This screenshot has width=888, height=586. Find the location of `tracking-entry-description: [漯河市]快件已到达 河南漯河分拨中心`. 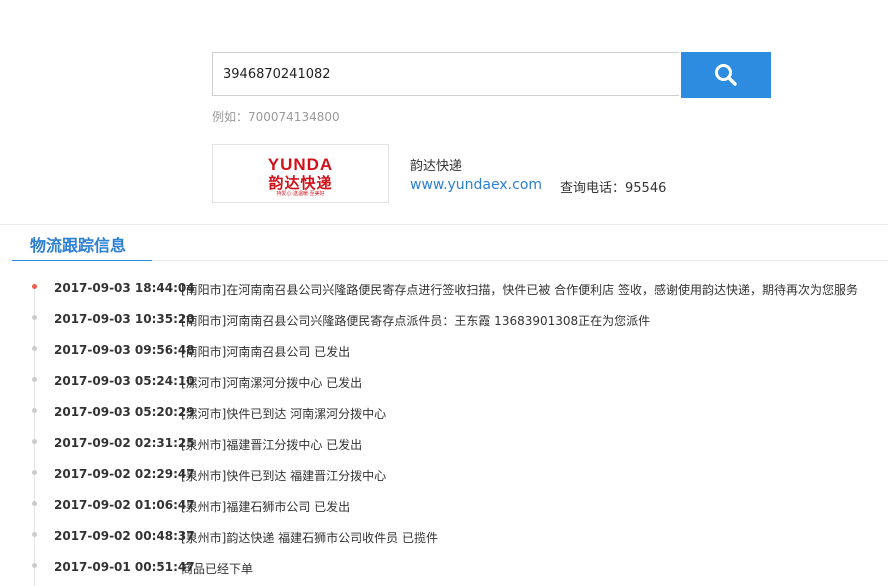

tracking-entry-description: [漯河市]快件已到达 河南漯河分拨中心 is located at coordinates (284, 414).